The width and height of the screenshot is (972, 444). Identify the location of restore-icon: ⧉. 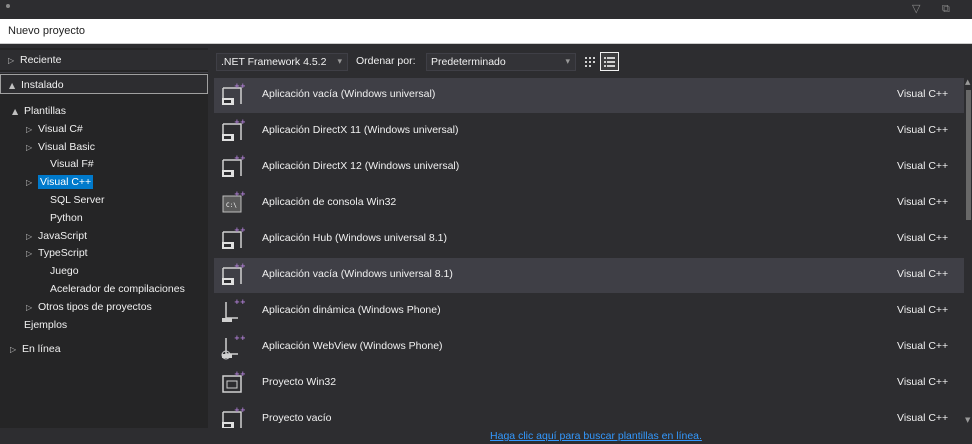
(946, 9).